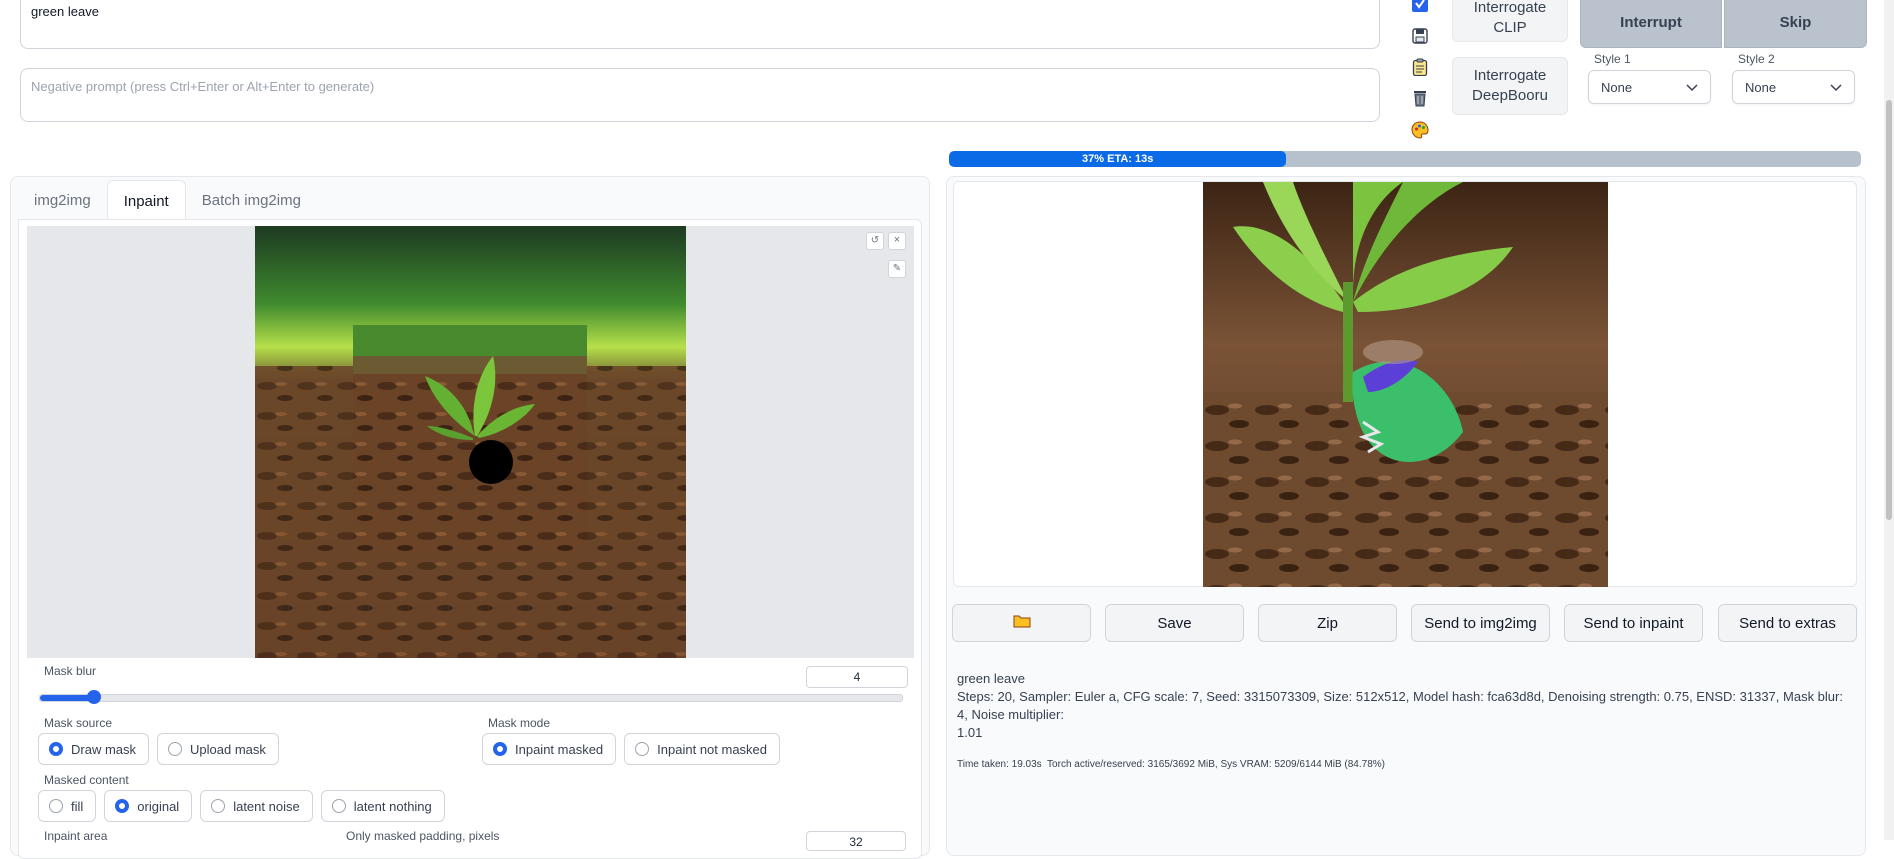  Describe the element at coordinates (62, 200) in the screenshot. I see `tab-img2img: img2img` at that location.